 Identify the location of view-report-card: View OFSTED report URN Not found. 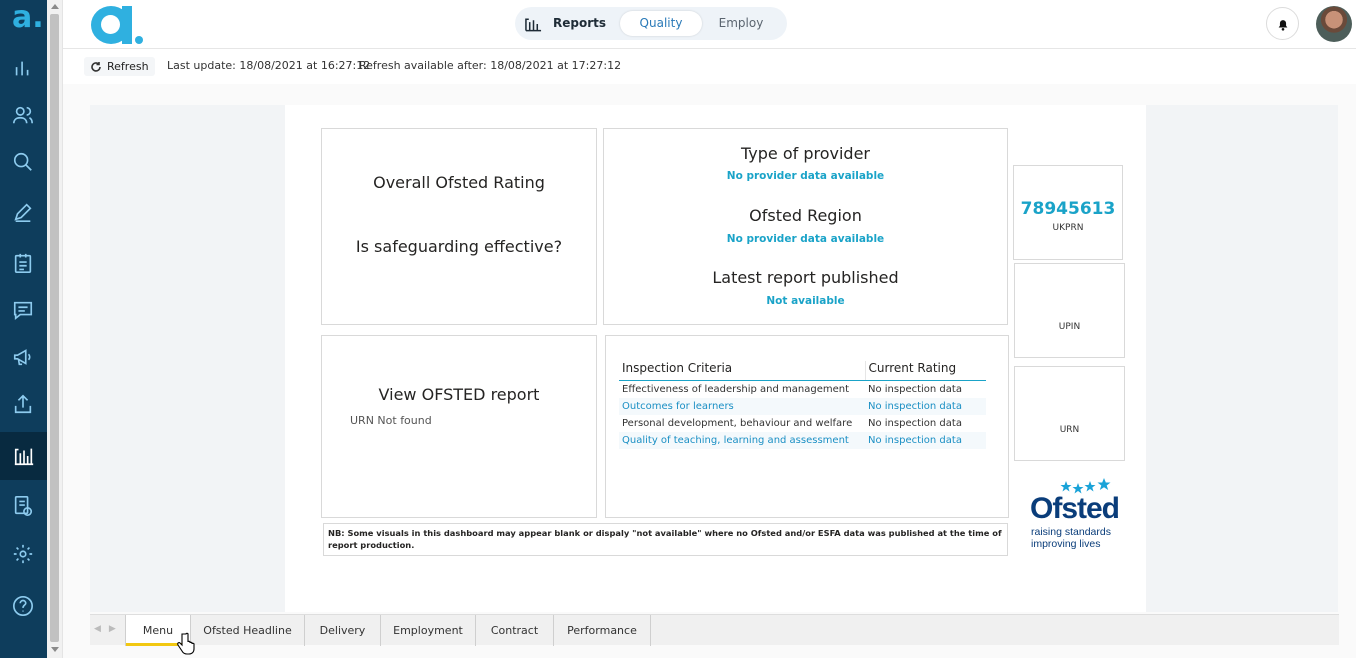
(459, 426).